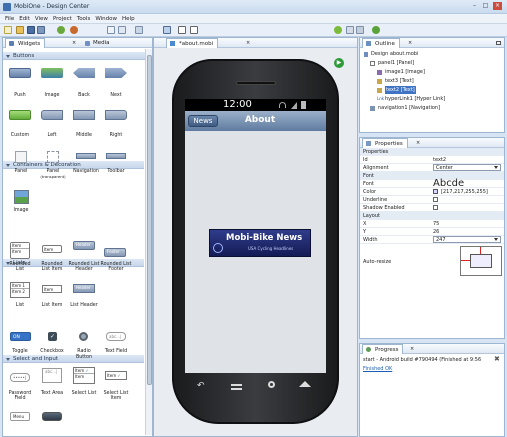 This screenshot has height=437, width=507. Describe the element at coordinates (20, 416) in the screenshot. I see `menu-widget: Menu` at that location.